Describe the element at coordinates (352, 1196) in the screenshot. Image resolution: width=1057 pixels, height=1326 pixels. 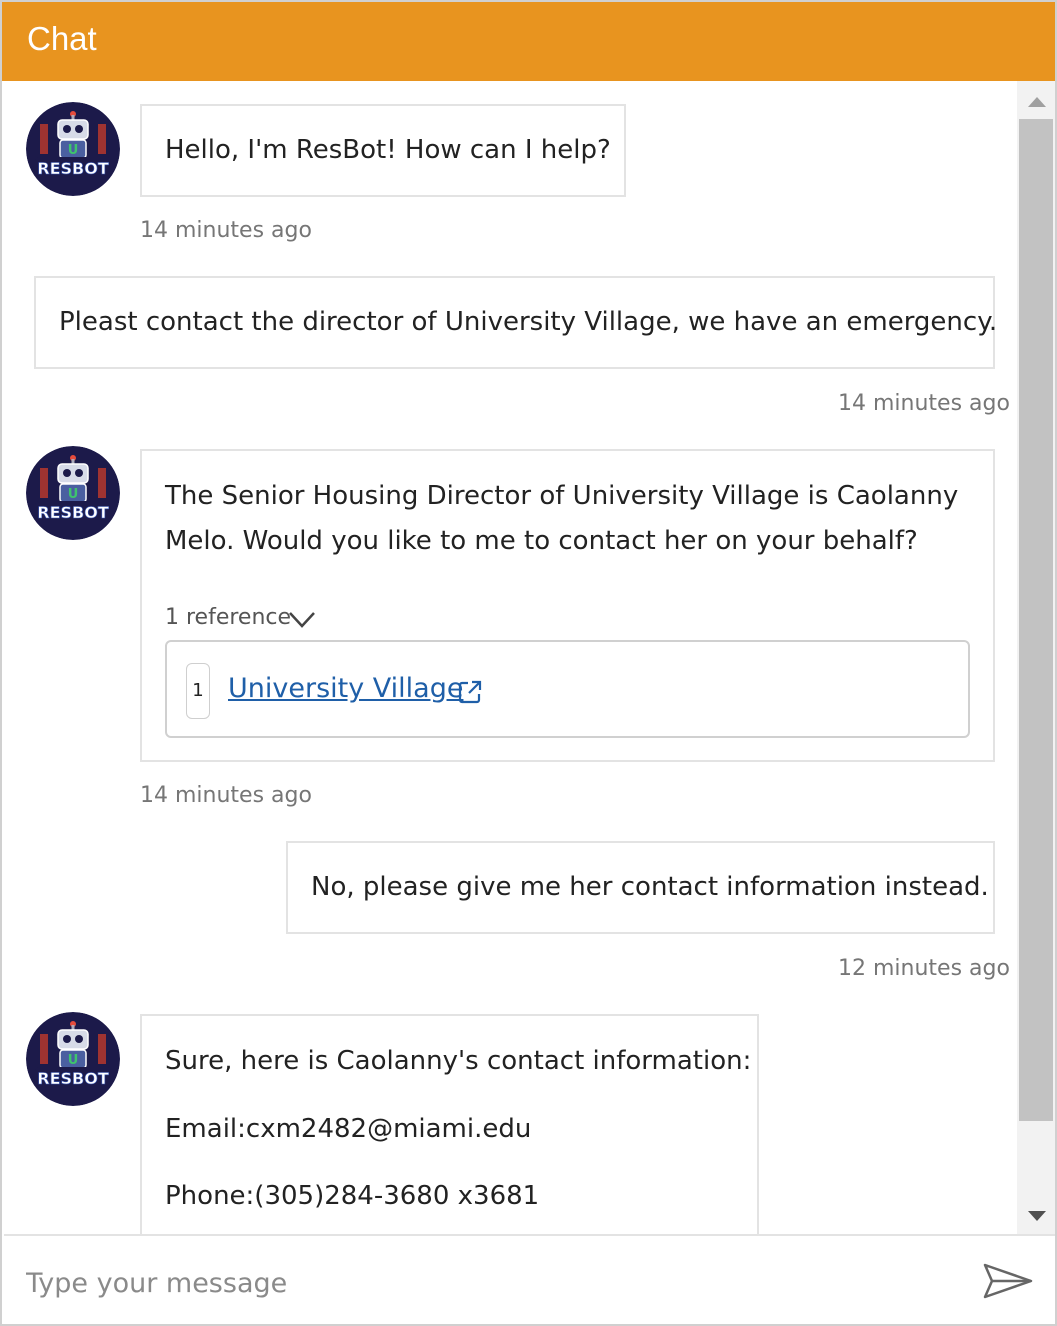
I see `contact-phone: Phone:(305)284-3680 x3681` at that location.